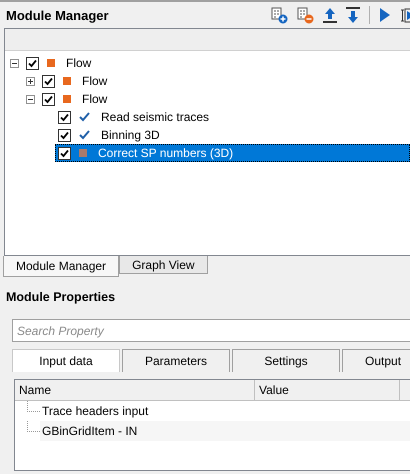 The image size is (410, 474). Describe the element at coordinates (286, 360) in the screenshot. I see `tab: Settings` at that location.